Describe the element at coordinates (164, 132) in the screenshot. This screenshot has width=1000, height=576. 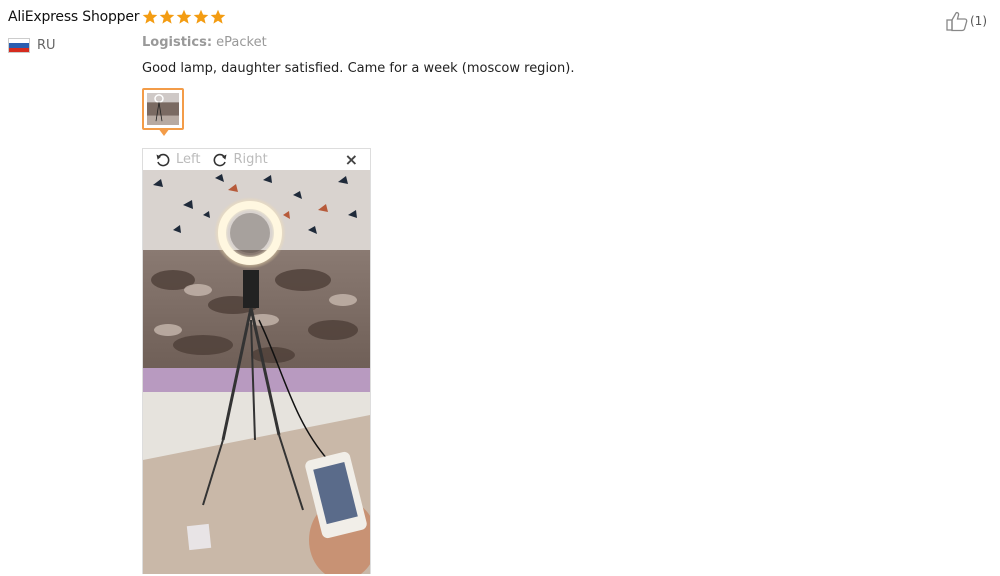
I see `thumbnail-pointer` at that location.